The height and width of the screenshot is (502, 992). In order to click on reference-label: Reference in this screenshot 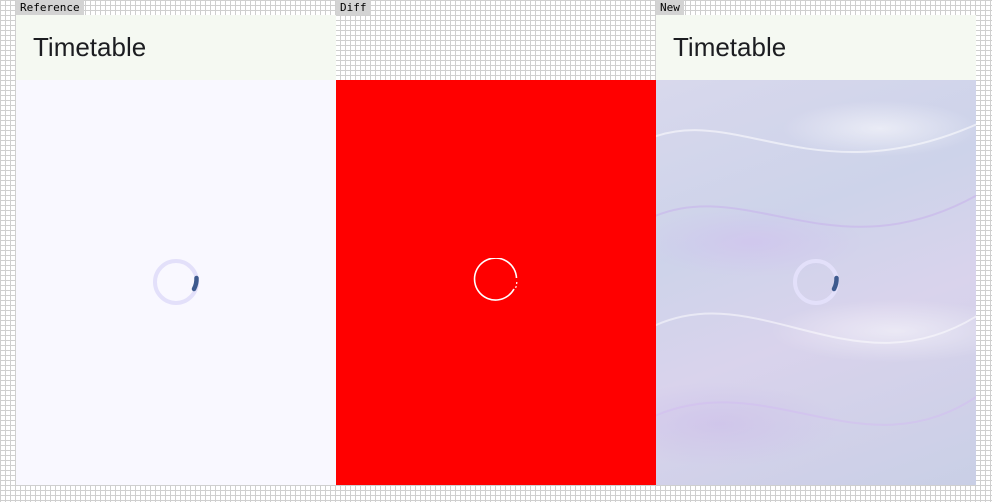, I will do `click(50, 7)`.